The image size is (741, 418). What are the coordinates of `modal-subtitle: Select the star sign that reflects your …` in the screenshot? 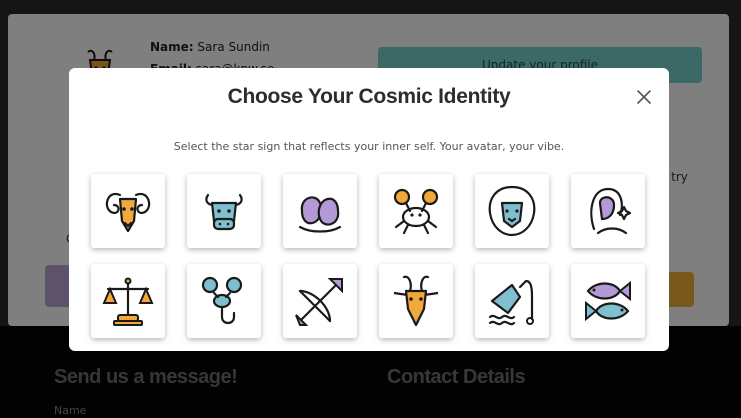 It's located at (369, 146).